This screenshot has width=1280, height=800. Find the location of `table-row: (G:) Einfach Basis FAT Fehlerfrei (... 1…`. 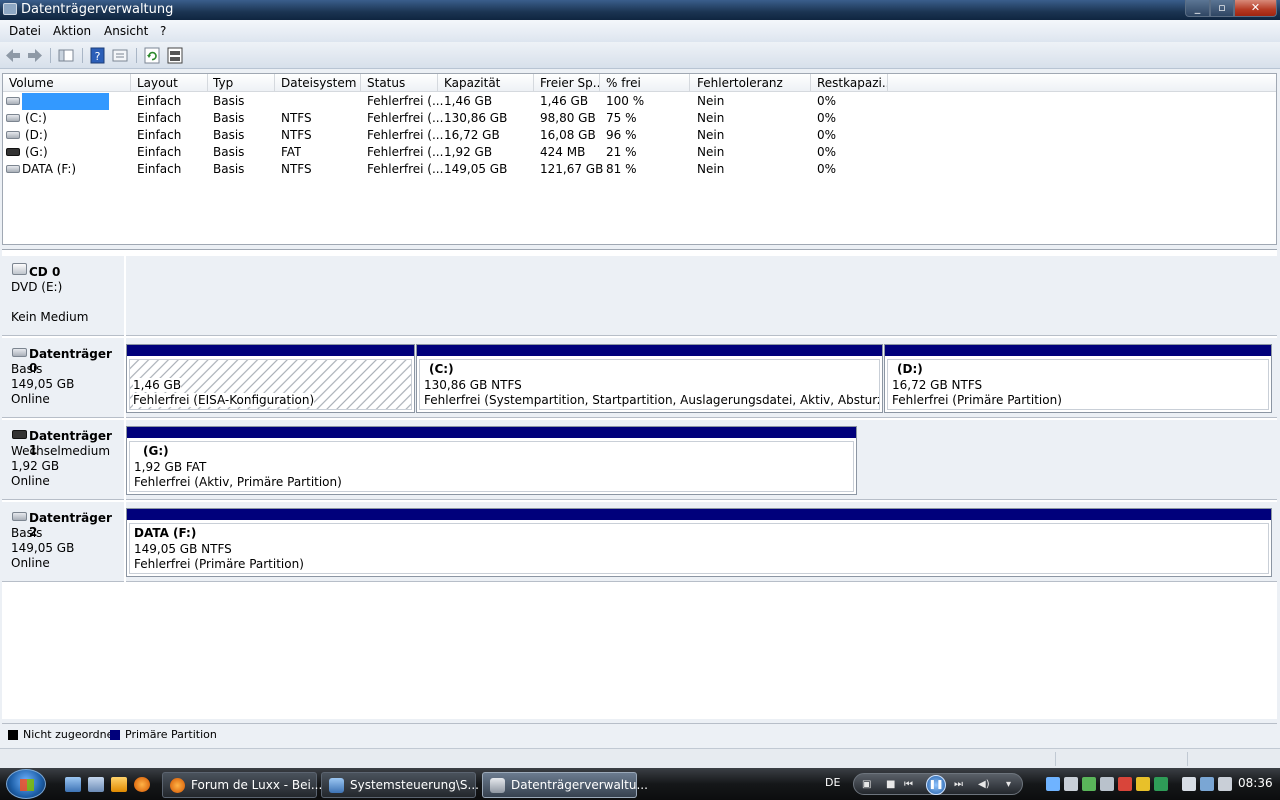

table-row: (G:) Einfach Basis FAT Fehlerfrei (... 1… is located at coordinates (639, 152).